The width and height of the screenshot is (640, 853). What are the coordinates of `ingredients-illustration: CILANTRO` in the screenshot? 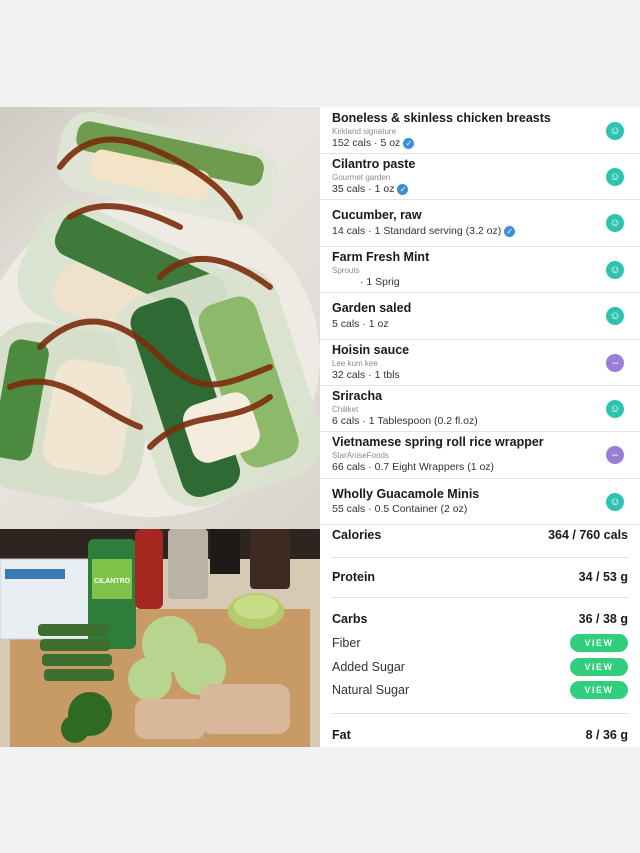 It's located at (160, 638).